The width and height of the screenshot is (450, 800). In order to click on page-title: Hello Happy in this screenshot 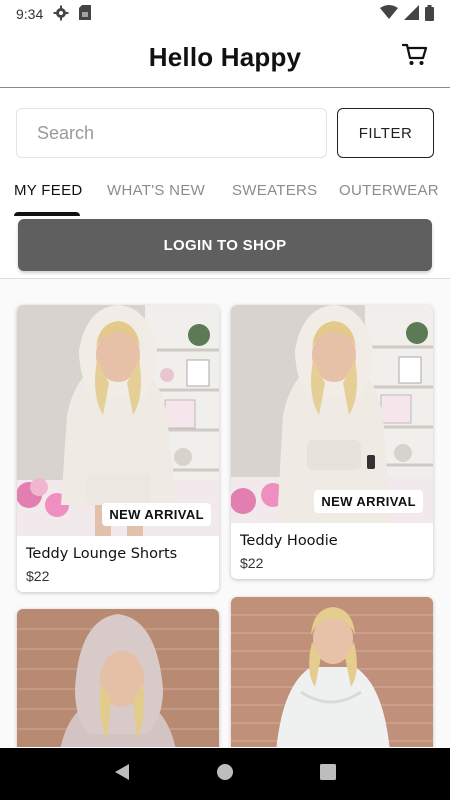, I will do `click(225, 57)`.